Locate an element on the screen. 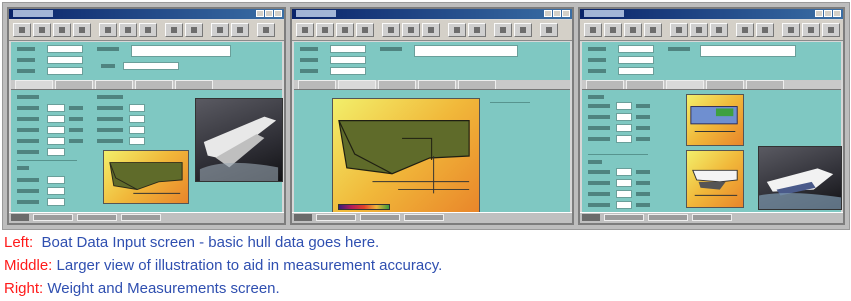  caption-label: Right: is located at coordinates (24, 288).